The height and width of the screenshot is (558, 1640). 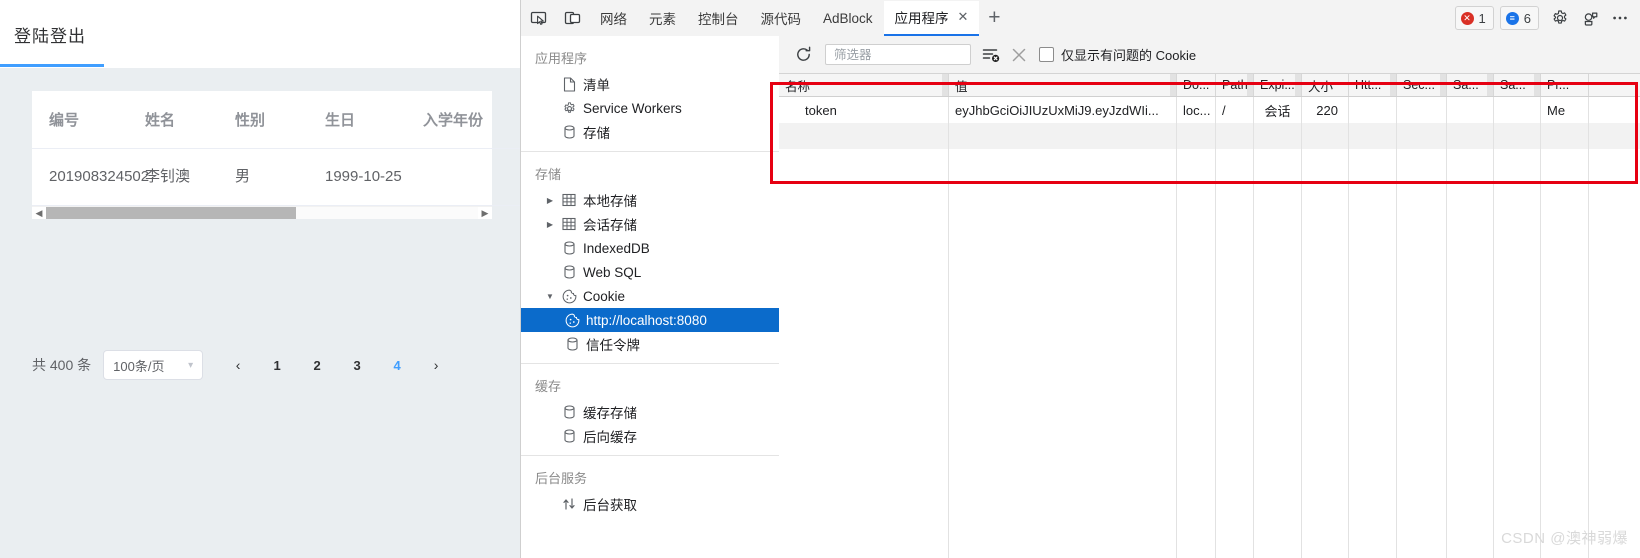 What do you see at coordinates (1235, 136) in the screenshot?
I see `cell-path` at bounding box center [1235, 136].